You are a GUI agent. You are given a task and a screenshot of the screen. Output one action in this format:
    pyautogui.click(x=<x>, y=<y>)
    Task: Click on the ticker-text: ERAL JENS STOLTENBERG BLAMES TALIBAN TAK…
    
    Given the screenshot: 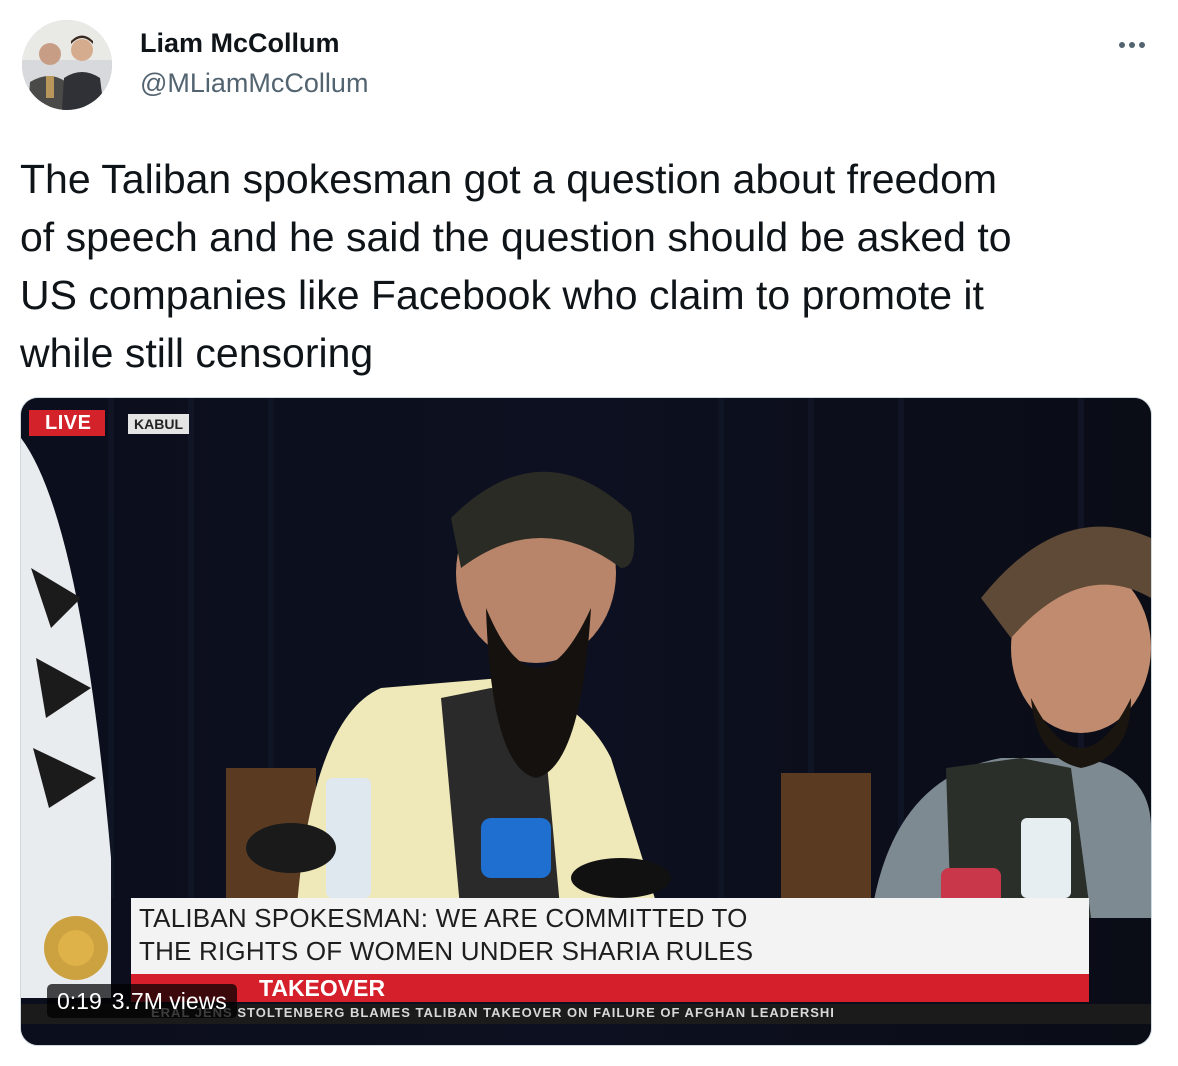 What is the action you would take?
    pyautogui.click(x=493, y=1012)
    